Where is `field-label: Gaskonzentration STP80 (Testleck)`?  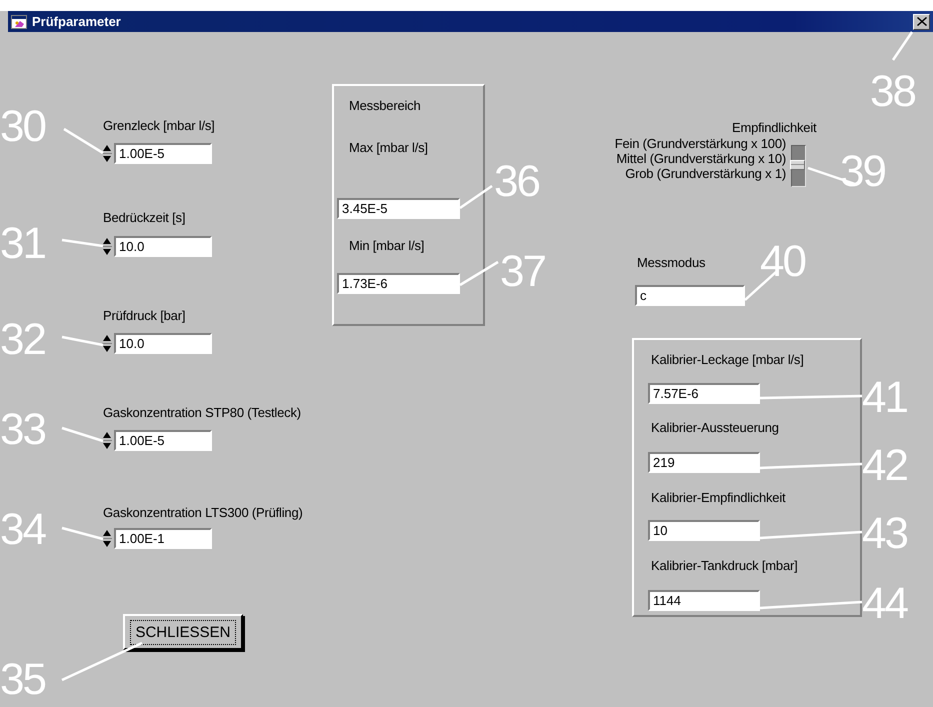 field-label: Gaskonzentration STP80 (Testleck) is located at coordinates (202, 412).